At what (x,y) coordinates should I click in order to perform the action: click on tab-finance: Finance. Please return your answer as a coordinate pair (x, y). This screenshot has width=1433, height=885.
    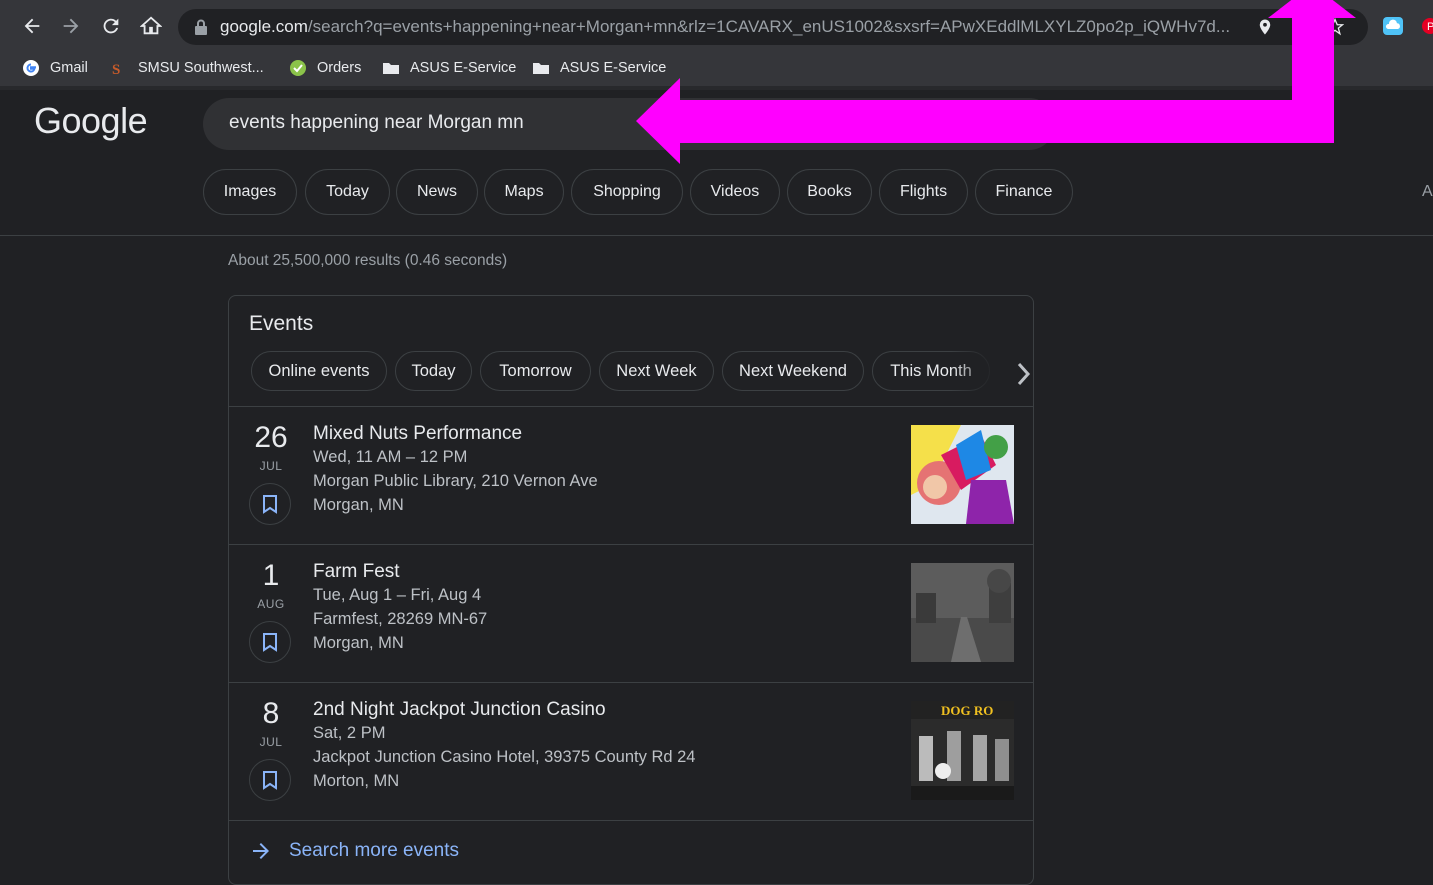
    Looking at the image, I should click on (1024, 192).